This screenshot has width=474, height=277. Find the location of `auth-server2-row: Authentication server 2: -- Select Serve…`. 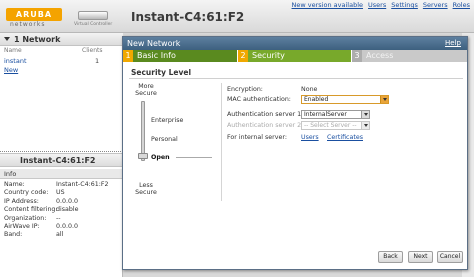

auth-server2-row: Authentication server 2: -- Select Serve… is located at coordinates (345, 126).